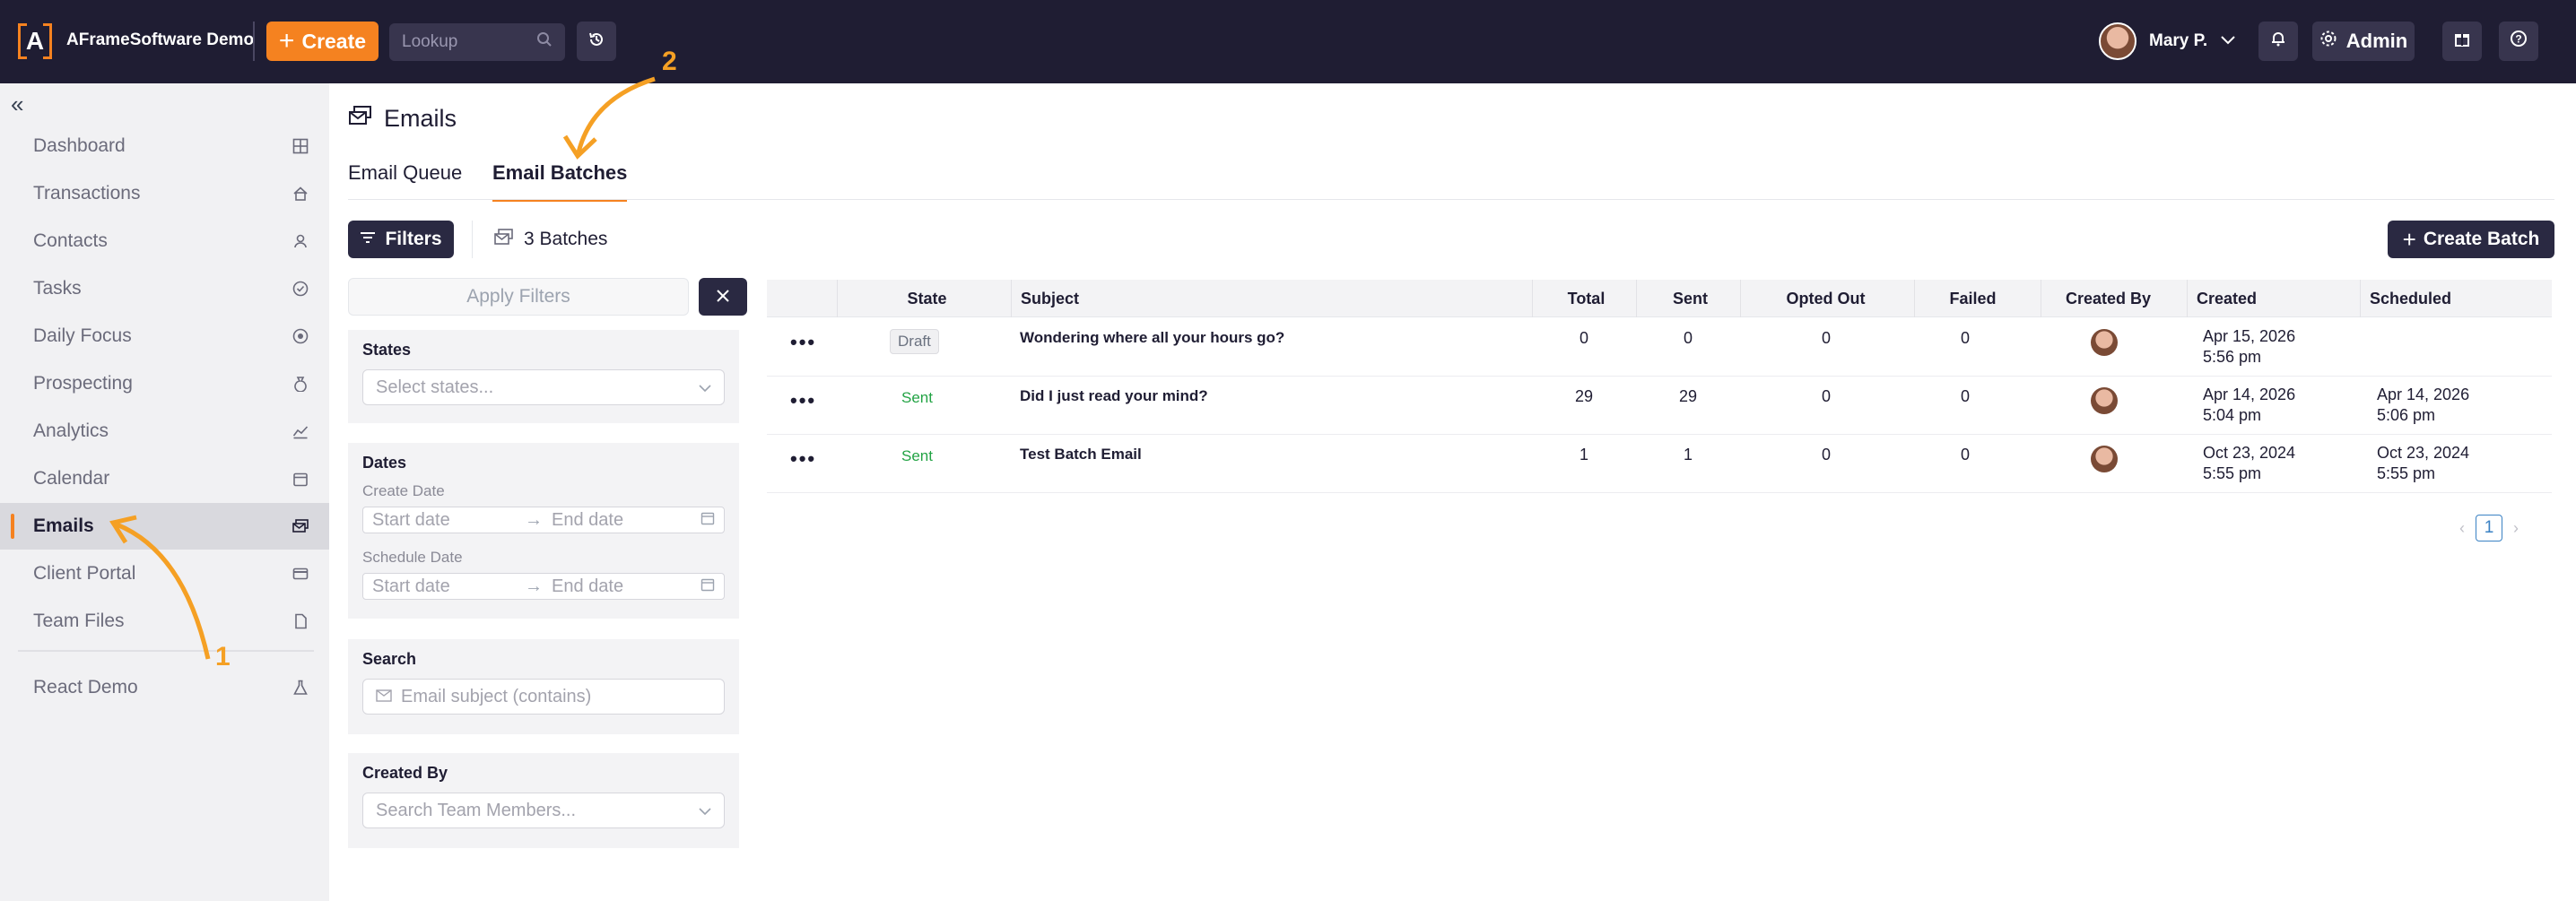 This screenshot has width=2576, height=901. What do you see at coordinates (382, 368) in the screenshot?
I see `annotation-arrows` at bounding box center [382, 368].